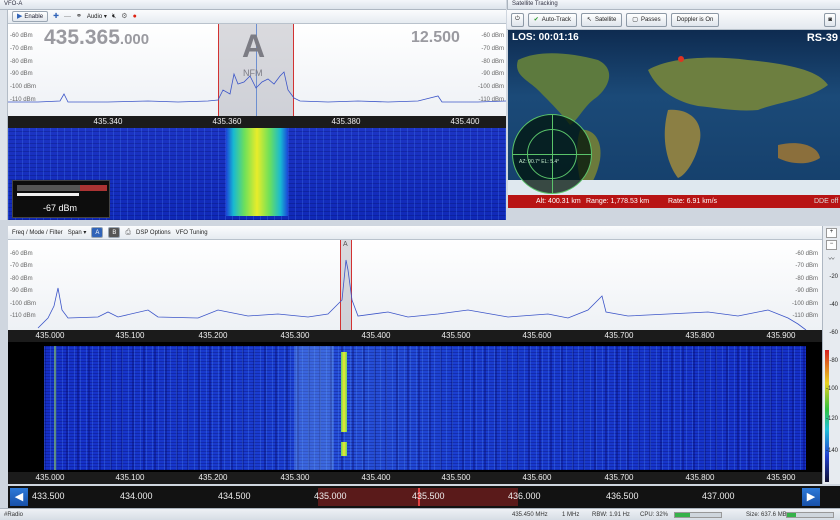 The image size is (840, 520). What do you see at coordinates (346, 121) in the screenshot?
I see `vfo-freq-tick: 435.380` at bounding box center [346, 121].